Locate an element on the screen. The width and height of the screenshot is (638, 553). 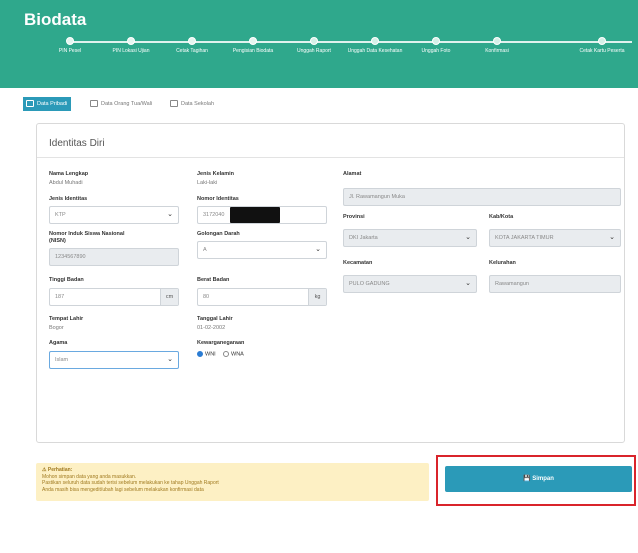
step-unggah-raport: Unggah Raport is located at coordinates (314, 42).